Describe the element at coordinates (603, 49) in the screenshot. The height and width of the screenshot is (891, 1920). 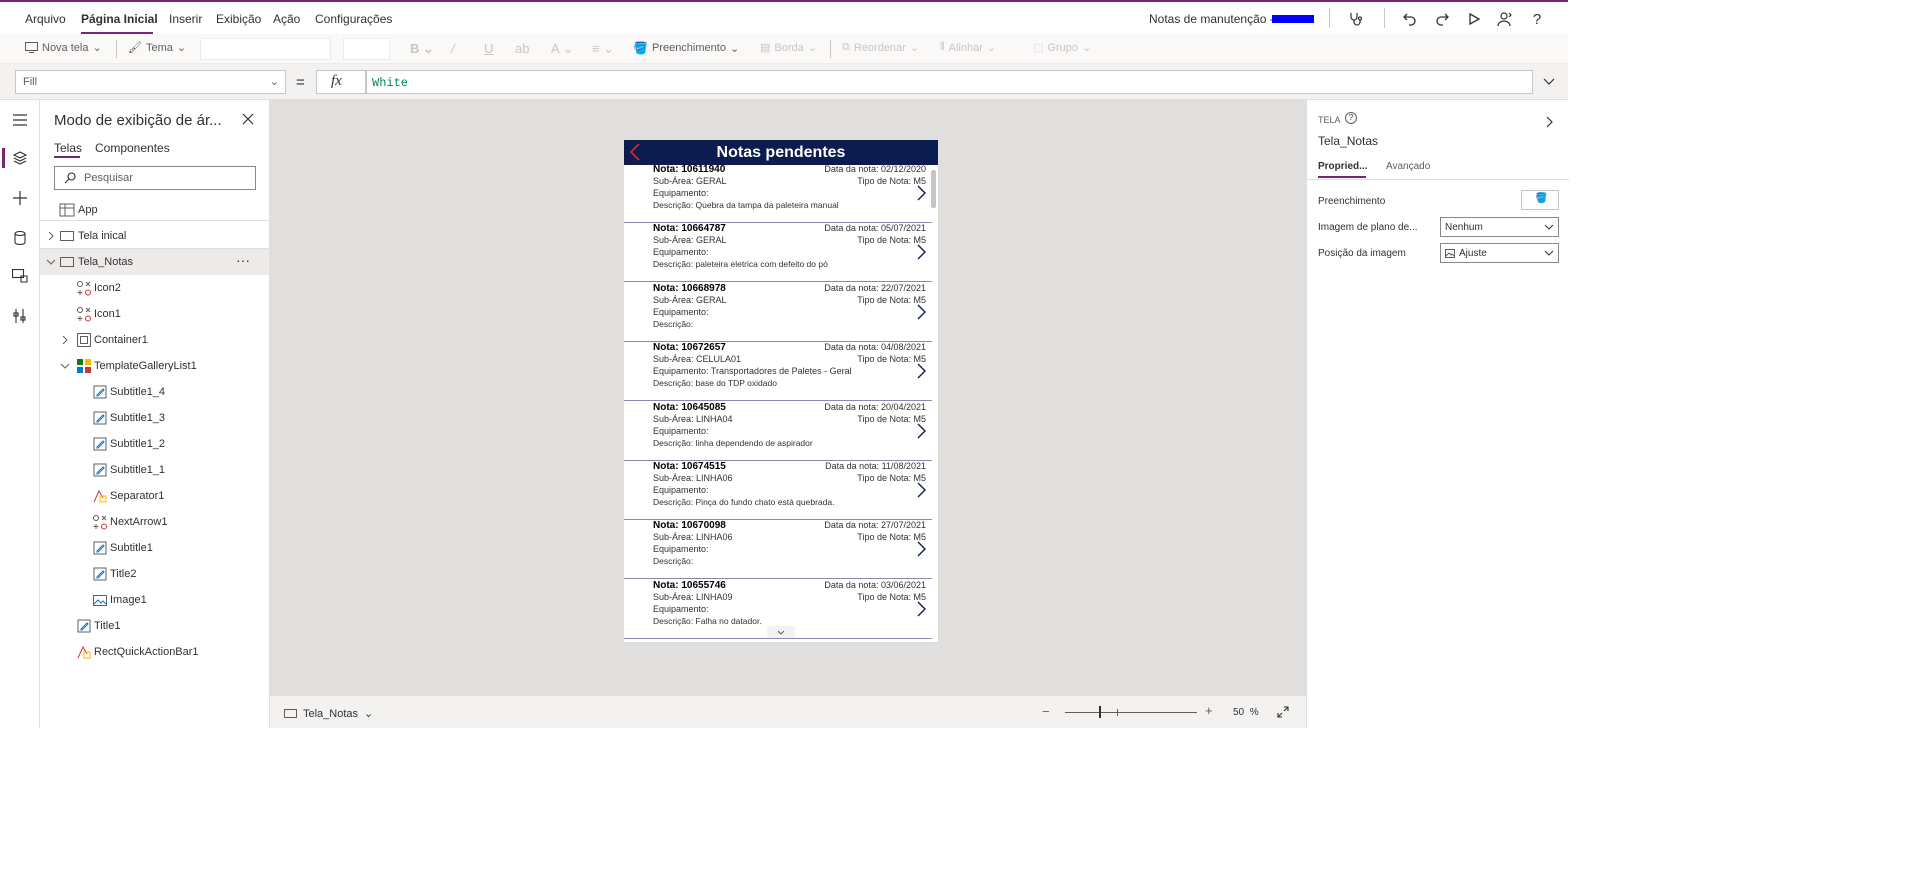
I see `text-align-button: ≡ ⌄` at that location.